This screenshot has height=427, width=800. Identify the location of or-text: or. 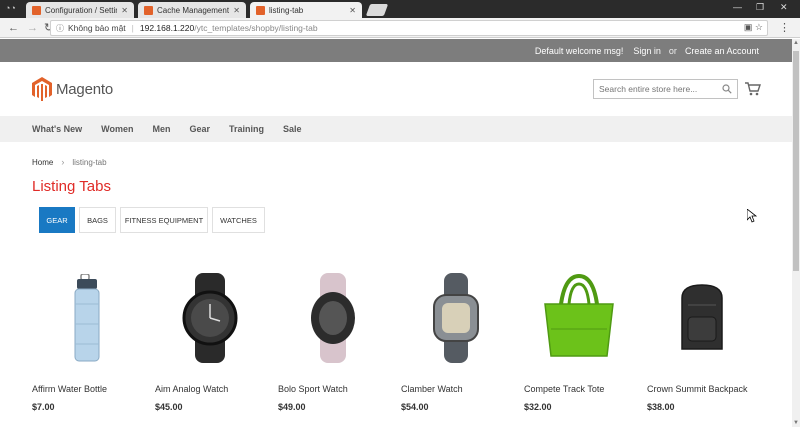
(672, 50).